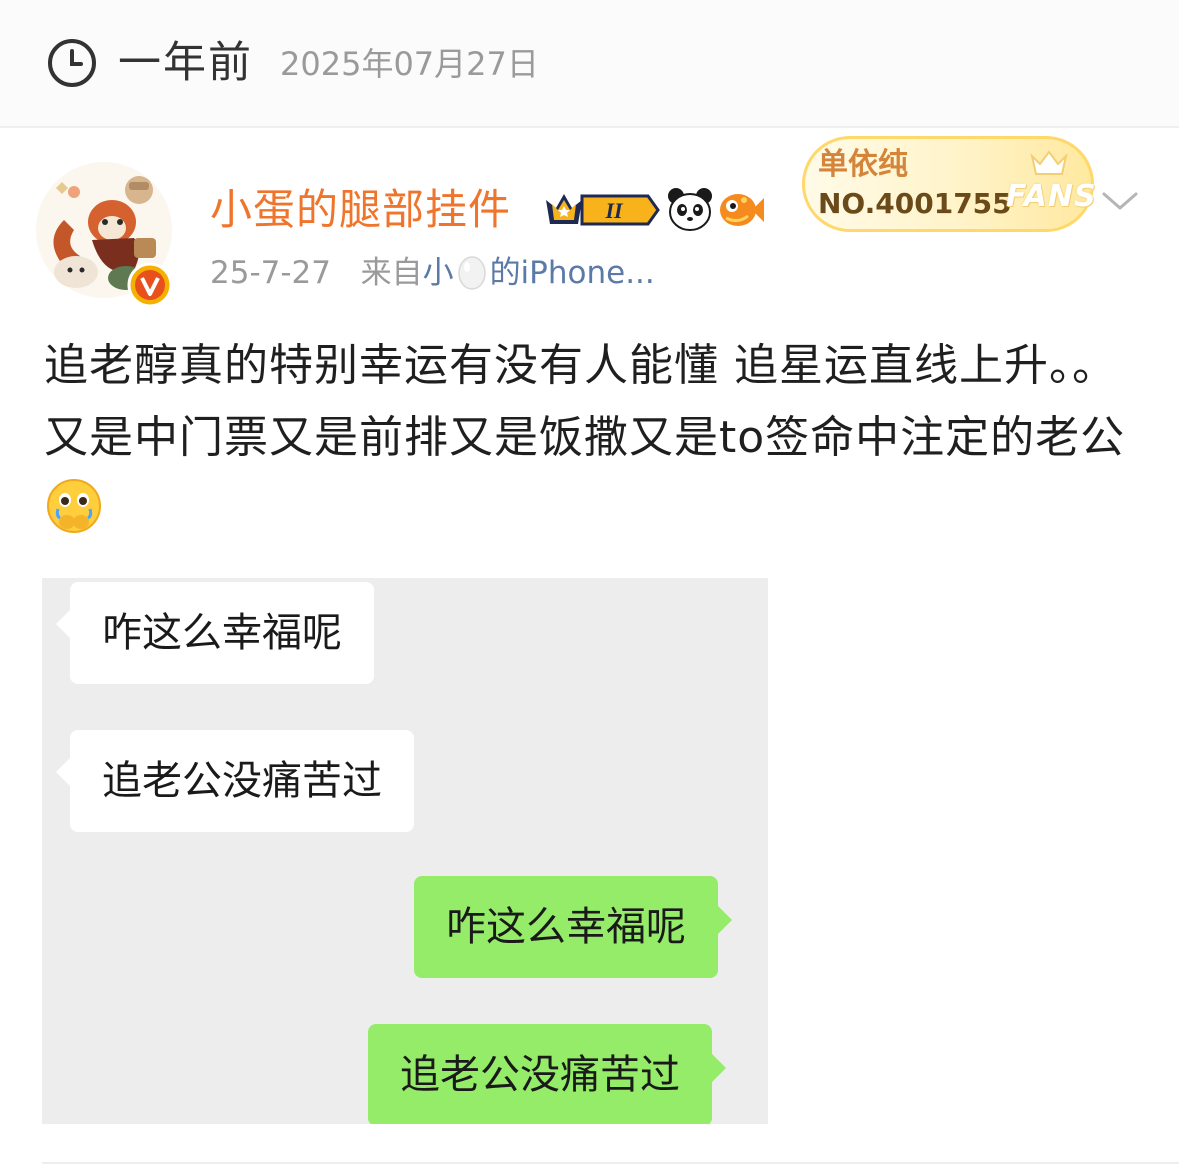 This screenshot has width=1179, height=1176. What do you see at coordinates (610, 1163) in the screenshot?
I see `divider` at bounding box center [610, 1163].